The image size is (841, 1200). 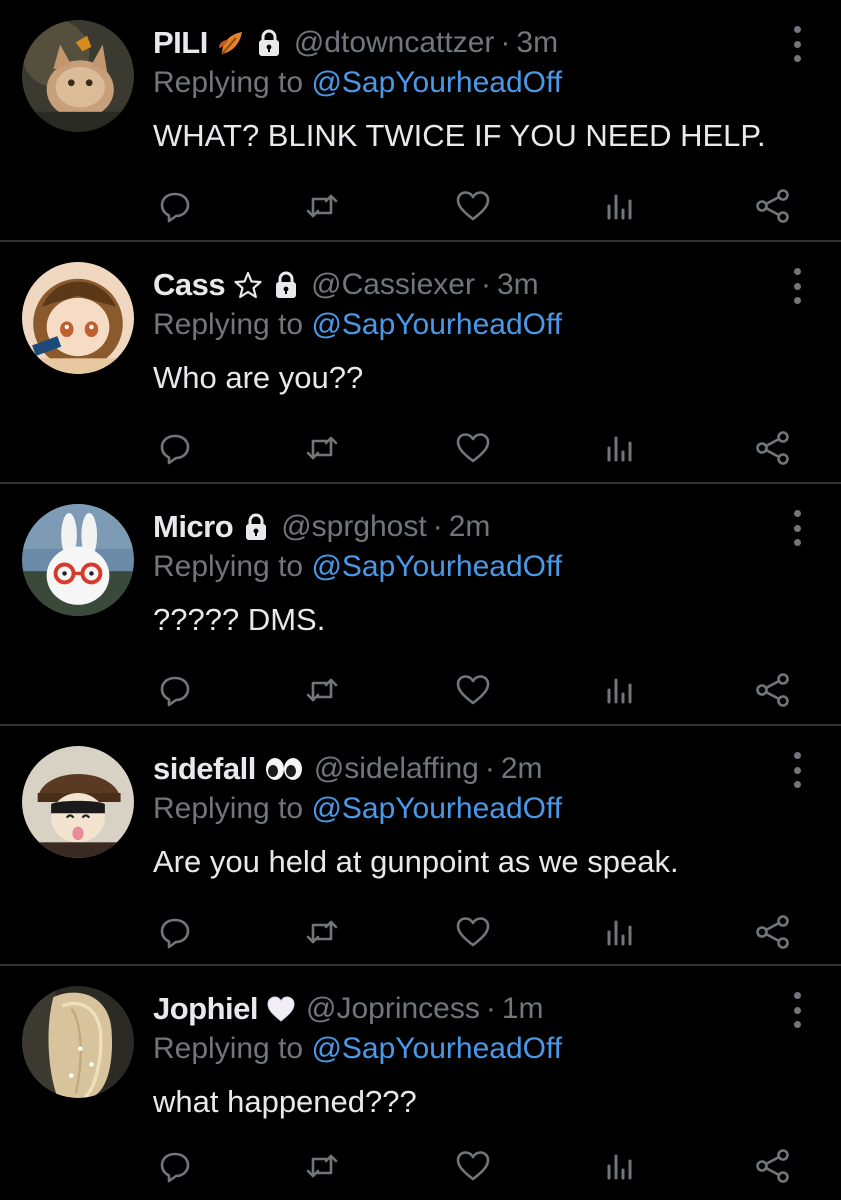 What do you see at coordinates (258, 377) in the screenshot?
I see `tweet-text: Who are you??` at bounding box center [258, 377].